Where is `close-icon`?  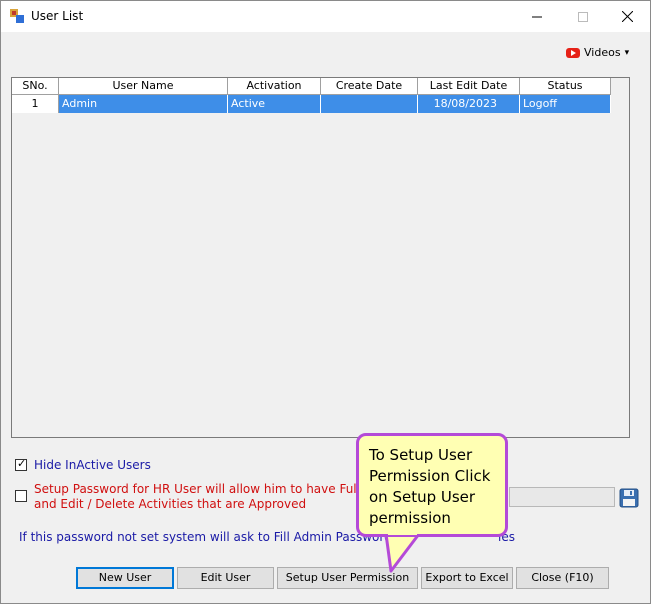 close-icon is located at coordinates (627, 16).